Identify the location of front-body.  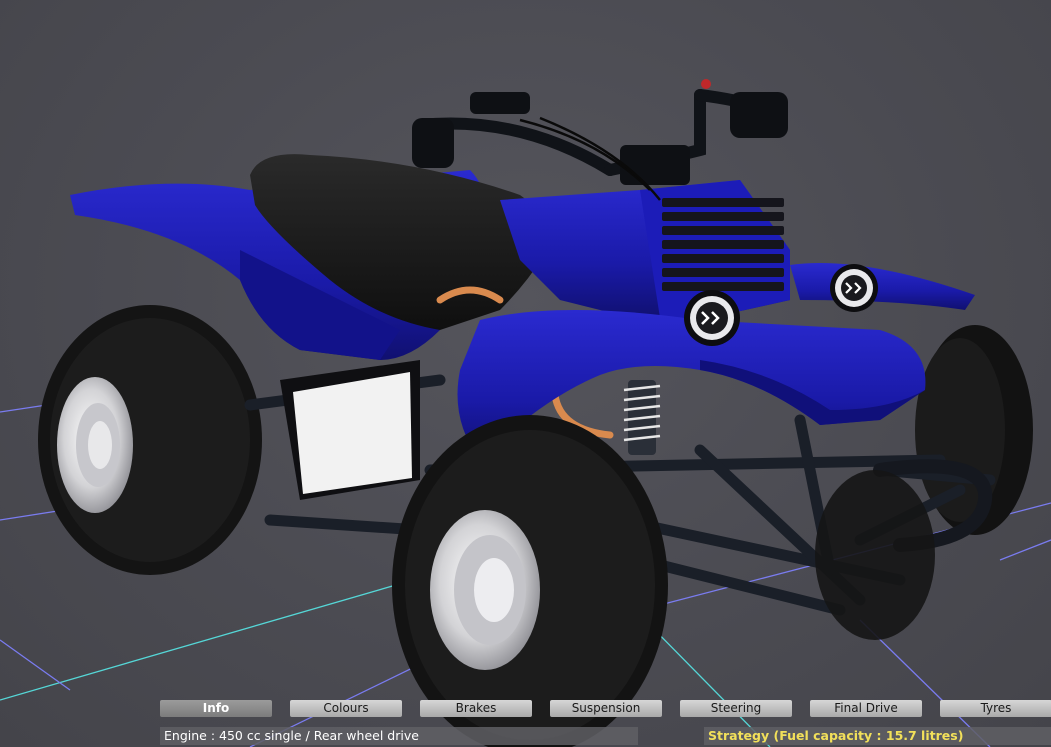
(645, 250).